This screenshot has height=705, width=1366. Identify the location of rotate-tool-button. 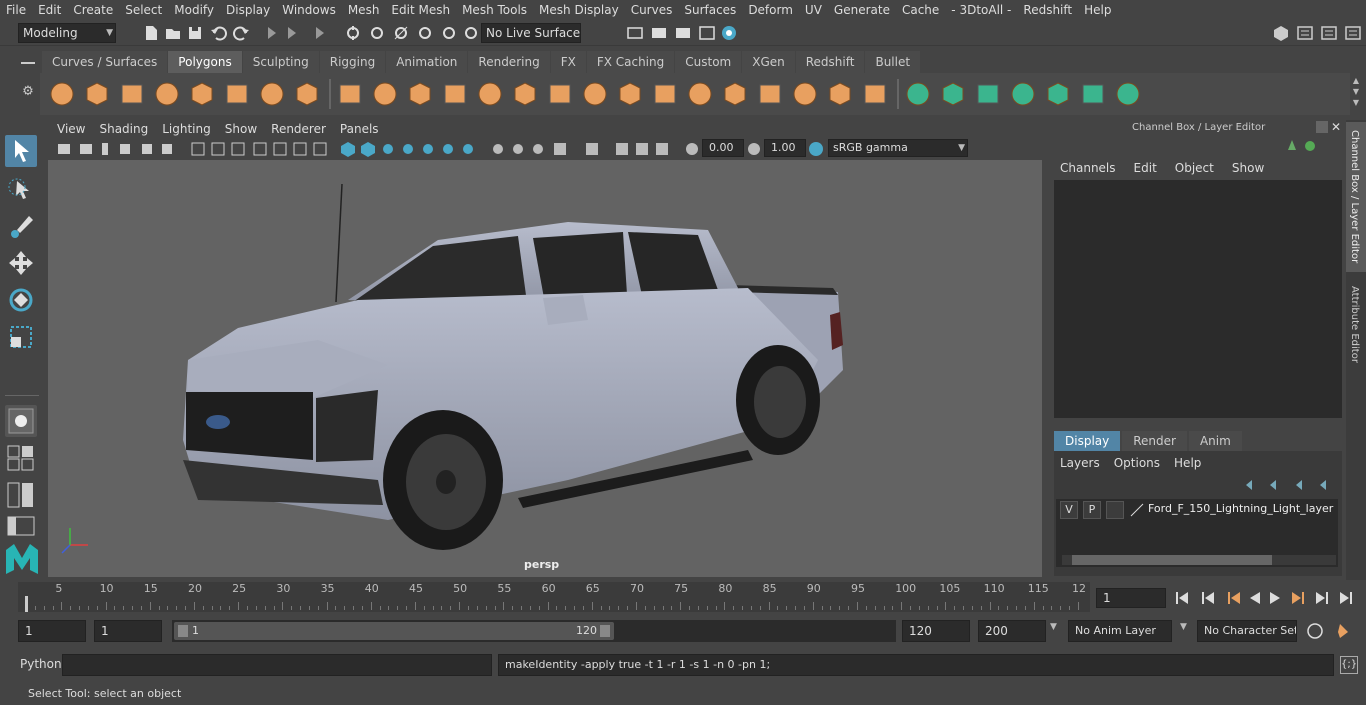
(21, 300).